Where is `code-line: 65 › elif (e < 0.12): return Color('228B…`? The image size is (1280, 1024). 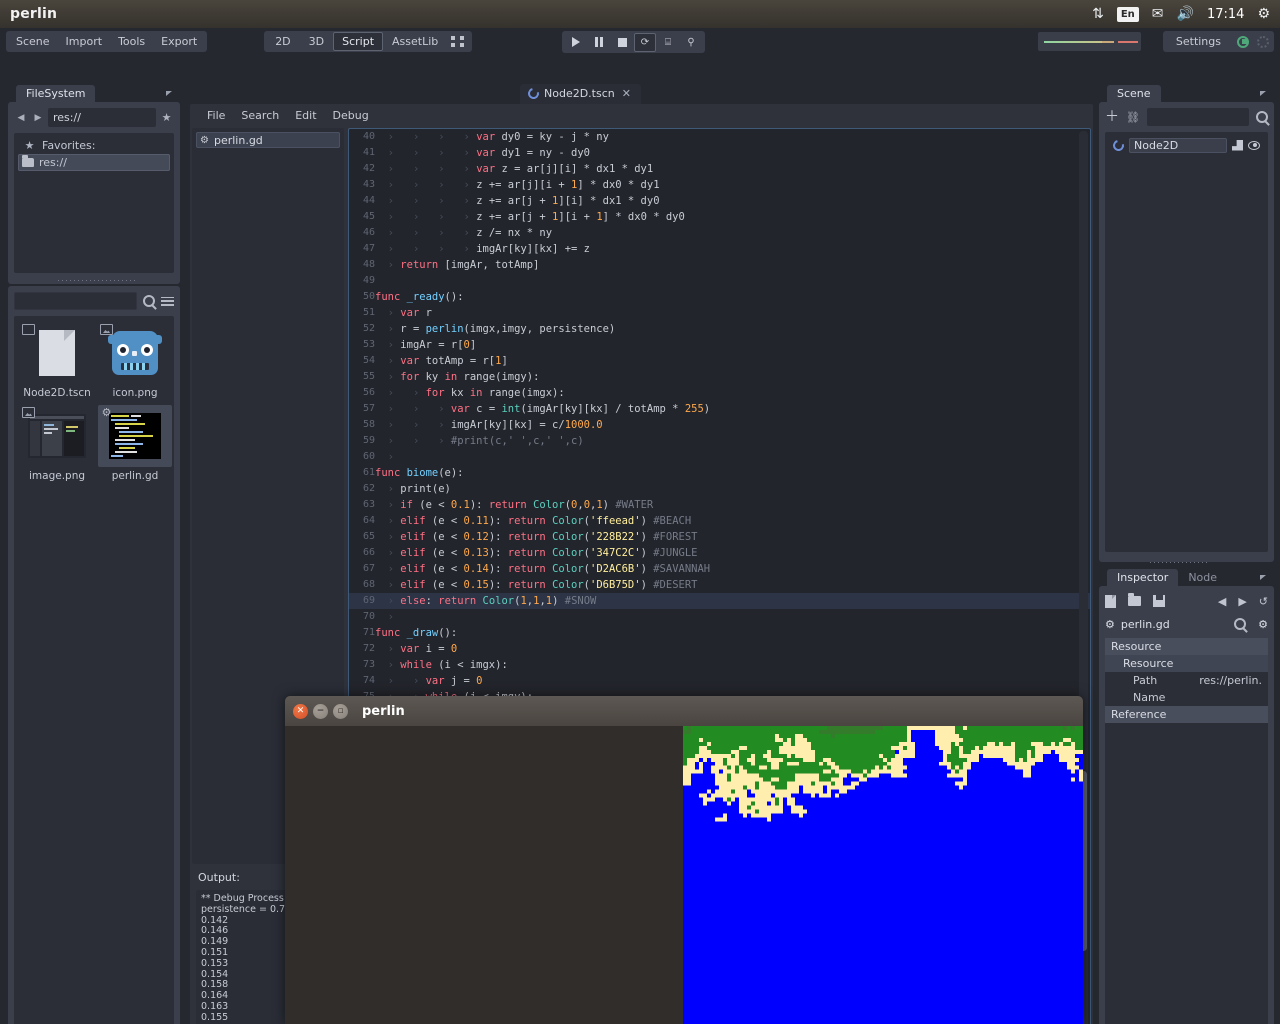 code-line: 65 › elif (e < 0.12): return Color('228B… is located at coordinates (719, 537).